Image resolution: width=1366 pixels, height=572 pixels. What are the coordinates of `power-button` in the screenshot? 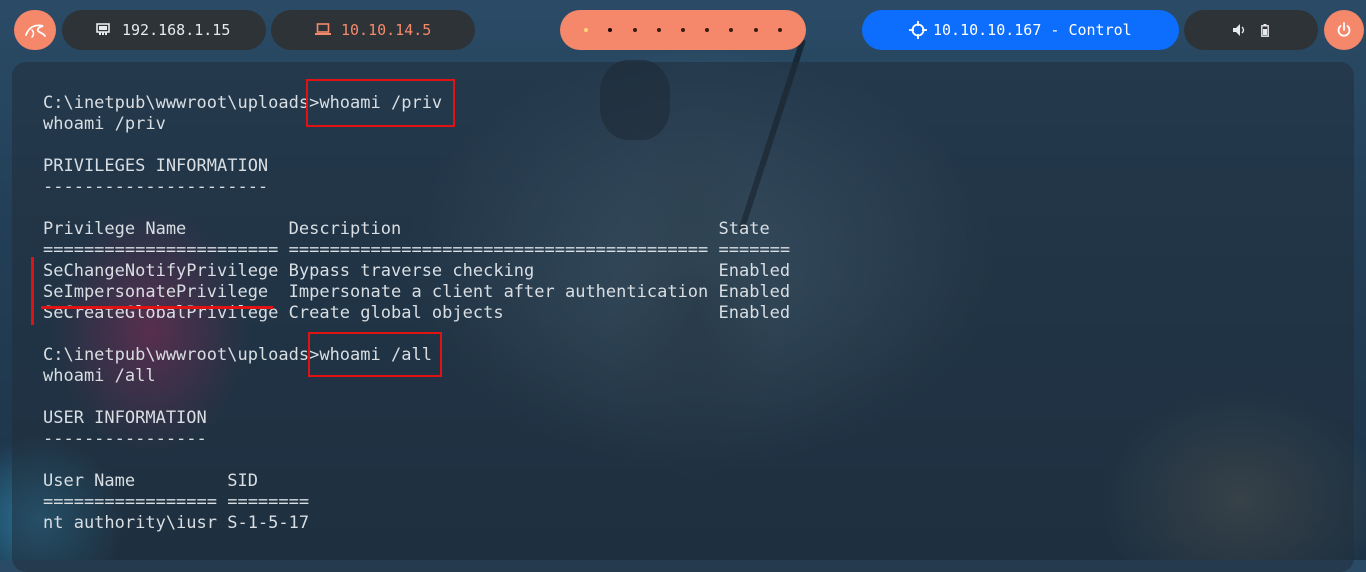 It's located at (1344, 30).